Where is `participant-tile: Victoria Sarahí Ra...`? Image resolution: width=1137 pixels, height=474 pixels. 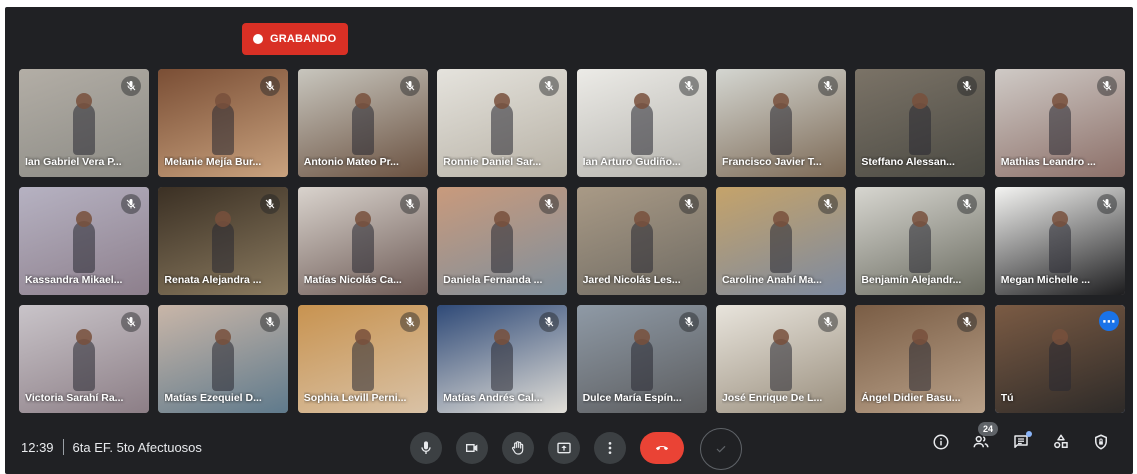
participant-tile: Victoria Sarahí Ra... is located at coordinates (84, 359).